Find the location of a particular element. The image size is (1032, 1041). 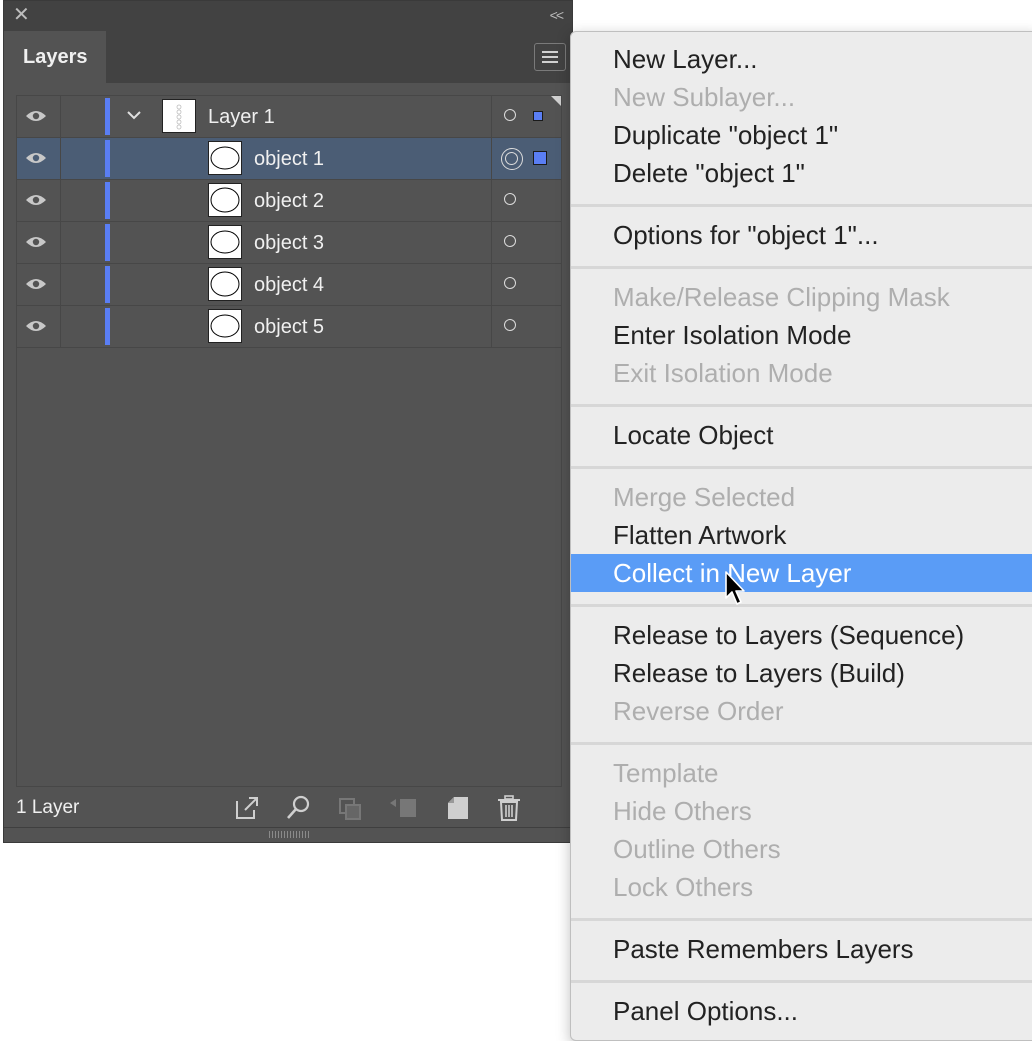

menu-item-exit-isolation: Exit Isolation Mode is located at coordinates (723, 373).